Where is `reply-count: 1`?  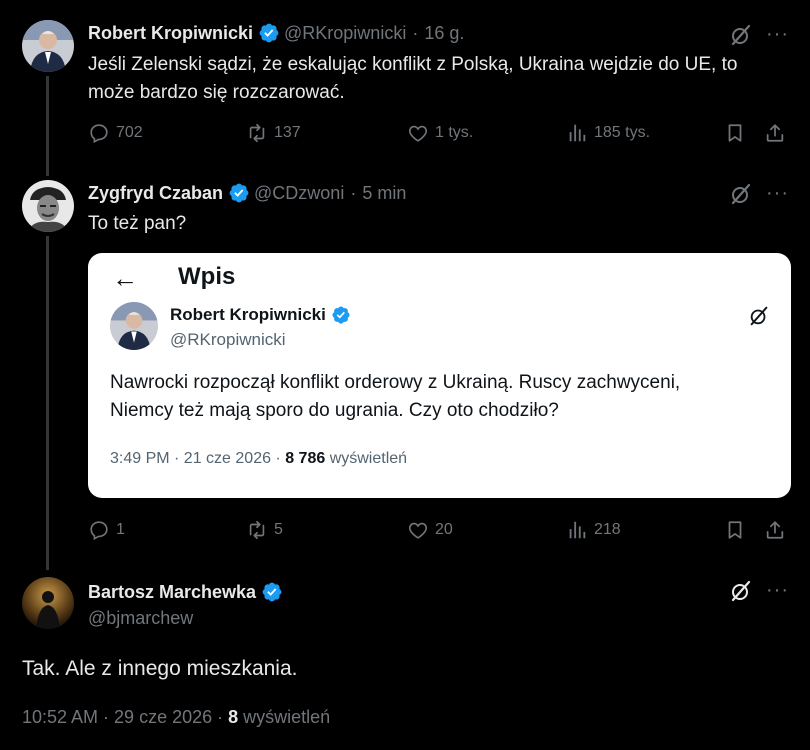
reply-count: 1 is located at coordinates (120, 529).